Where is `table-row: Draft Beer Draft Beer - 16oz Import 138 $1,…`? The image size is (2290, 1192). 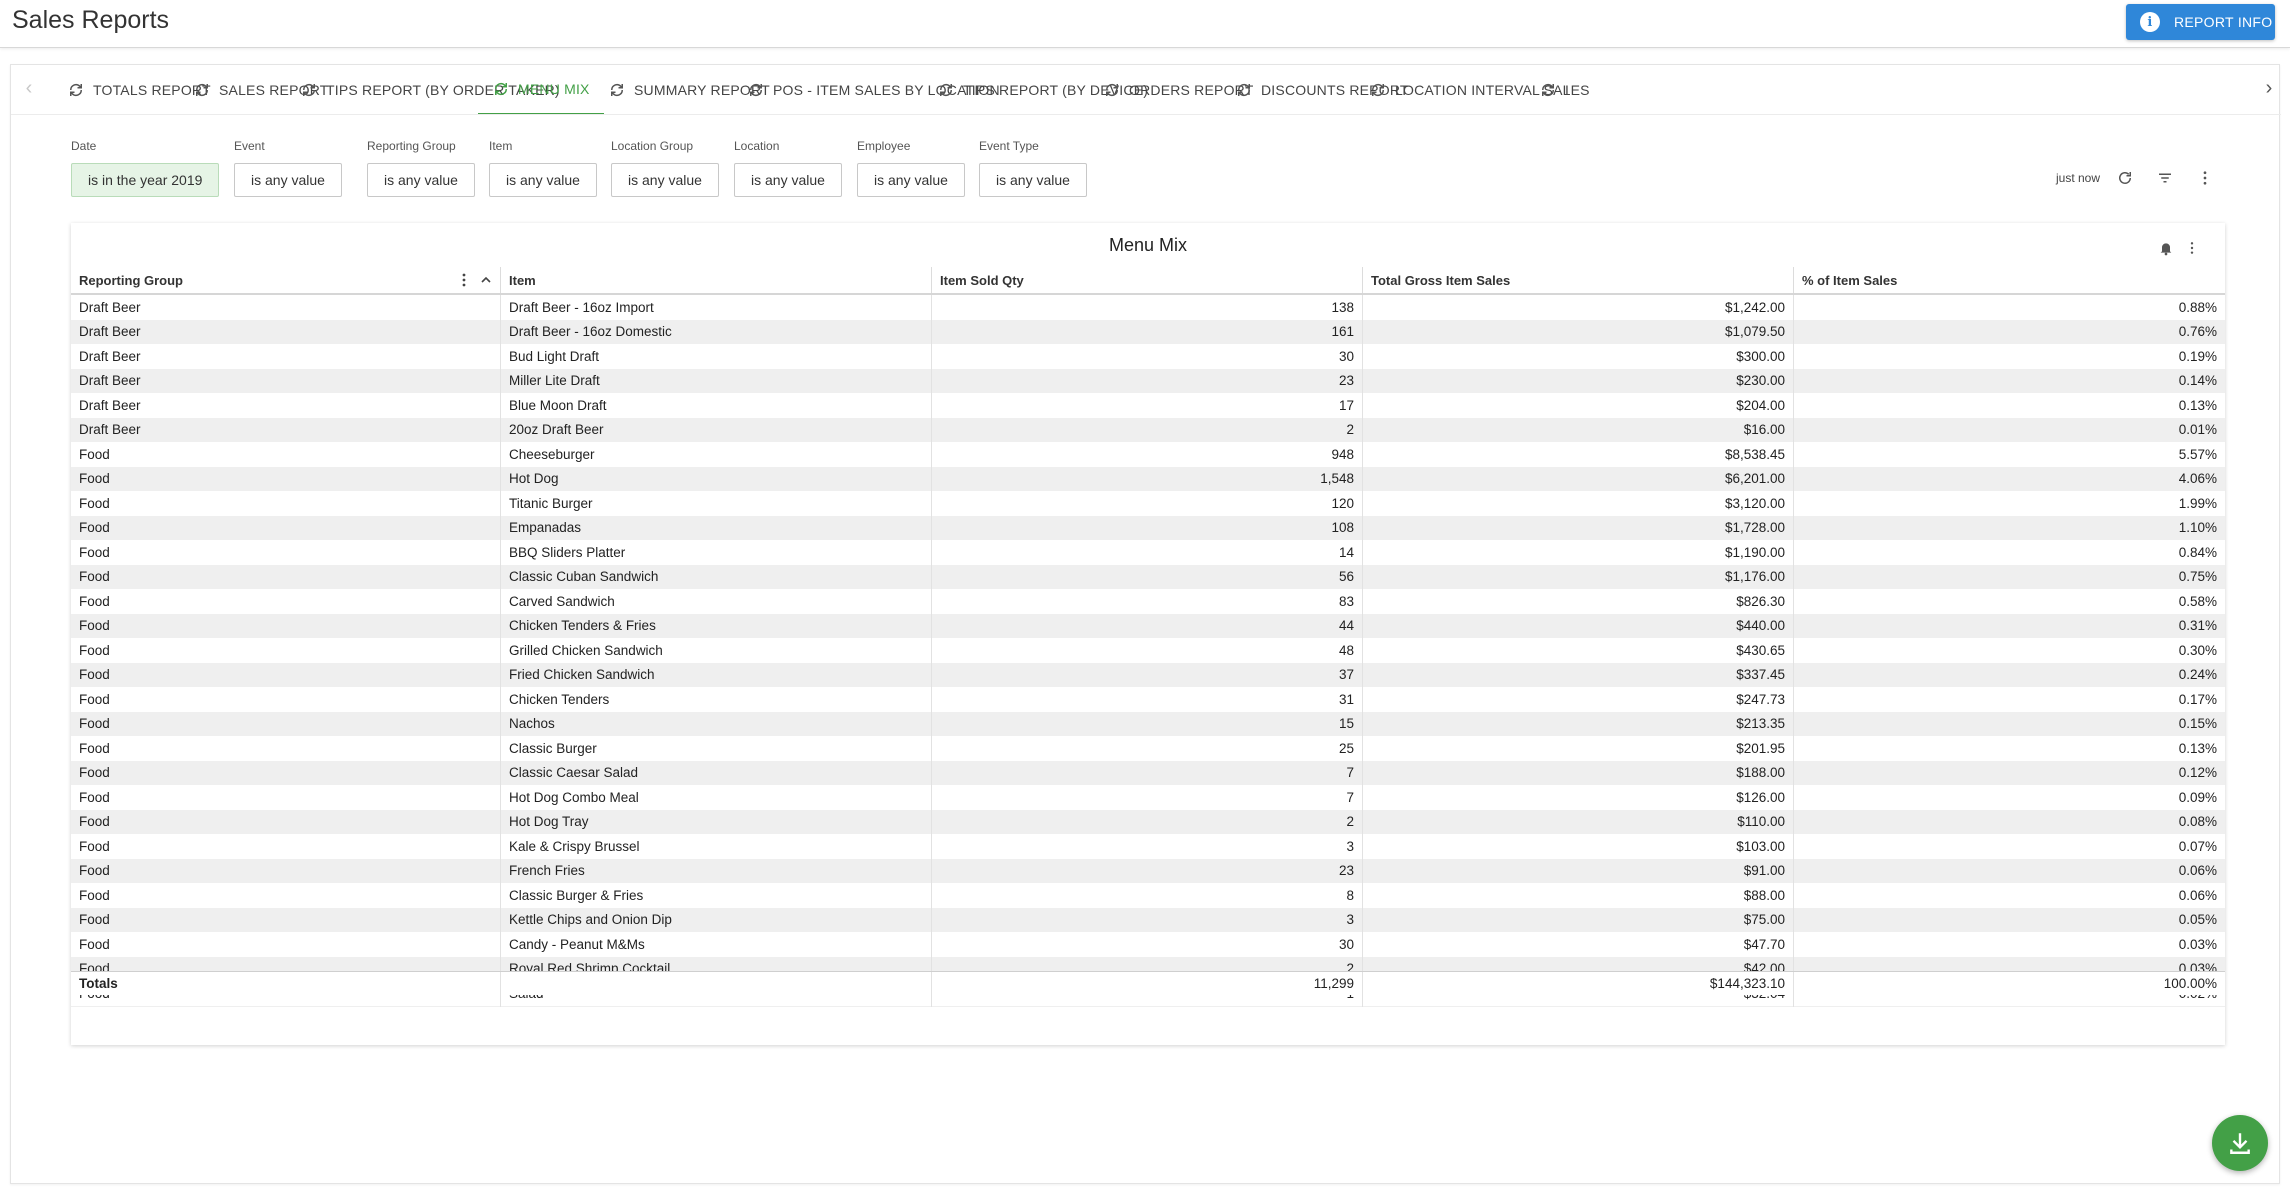
table-row: Draft Beer Draft Beer - 16oz Import 138 $1,… is located at coordinates (1148, 307).